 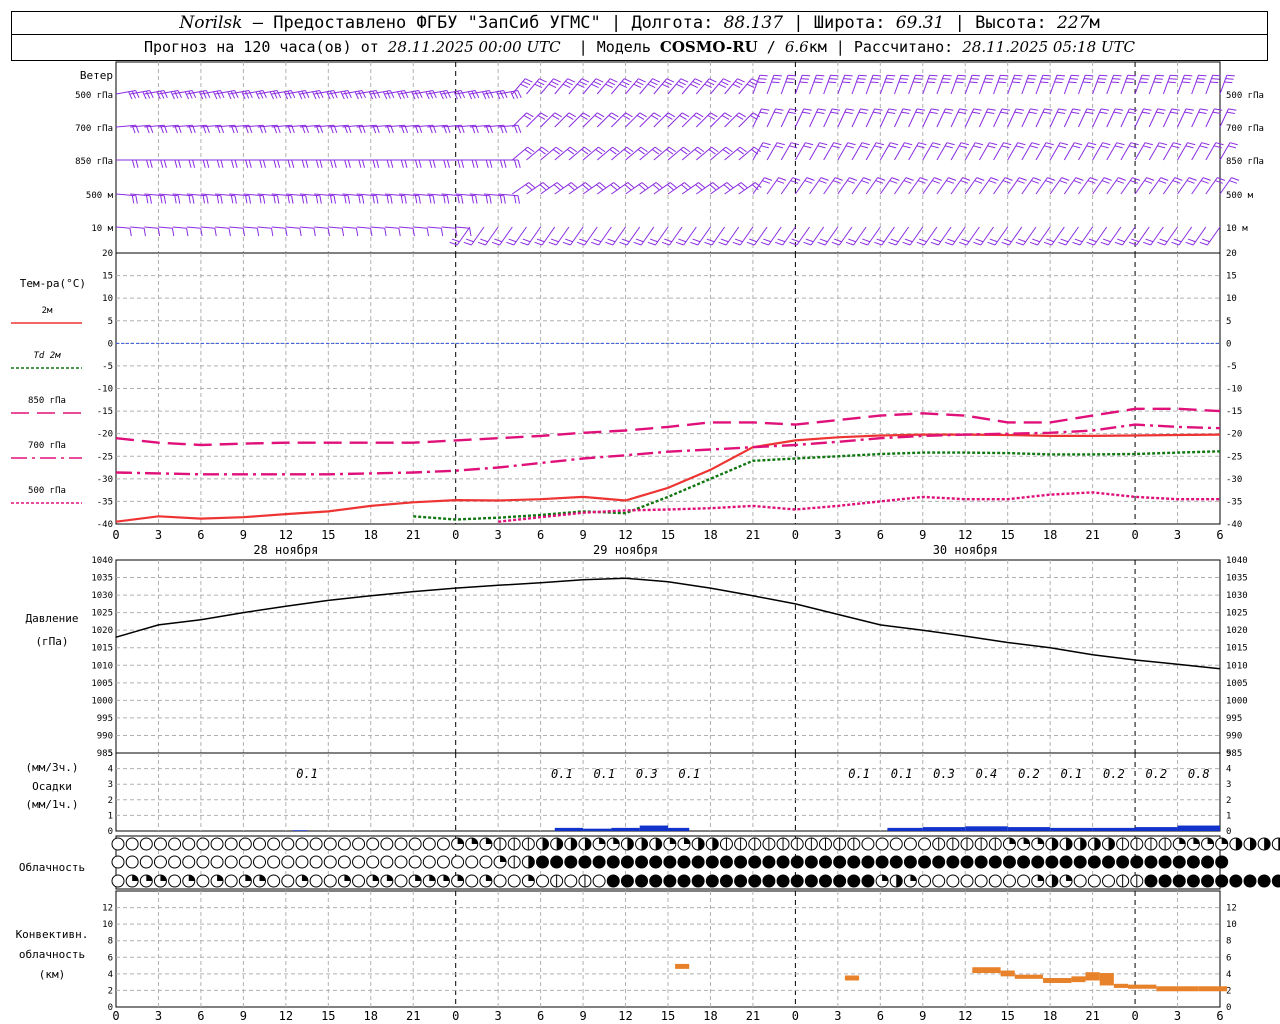 I want to click on precip-3h-label: 0.8, so click(x=1199, y=774).